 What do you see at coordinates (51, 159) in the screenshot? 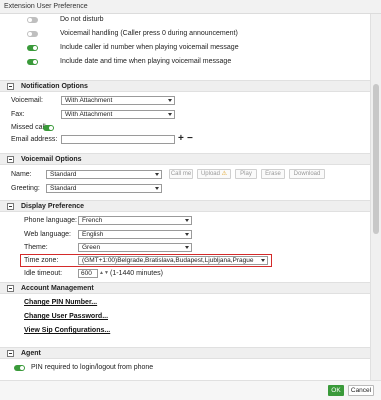
I see `voicemail-options-title: Voicemail Options` at bounding box center [51, 159].